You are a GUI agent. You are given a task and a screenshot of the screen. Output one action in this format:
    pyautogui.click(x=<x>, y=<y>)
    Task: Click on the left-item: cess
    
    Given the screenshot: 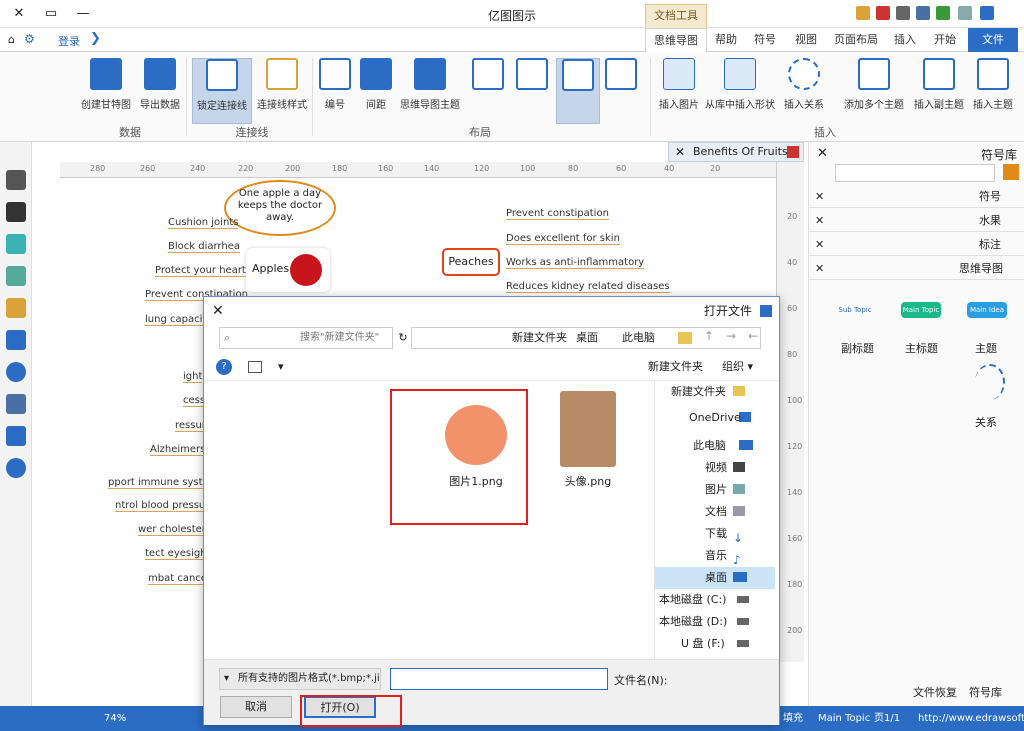 What is the action you would take?
    pyautogui.click(x=194, y=401)
    